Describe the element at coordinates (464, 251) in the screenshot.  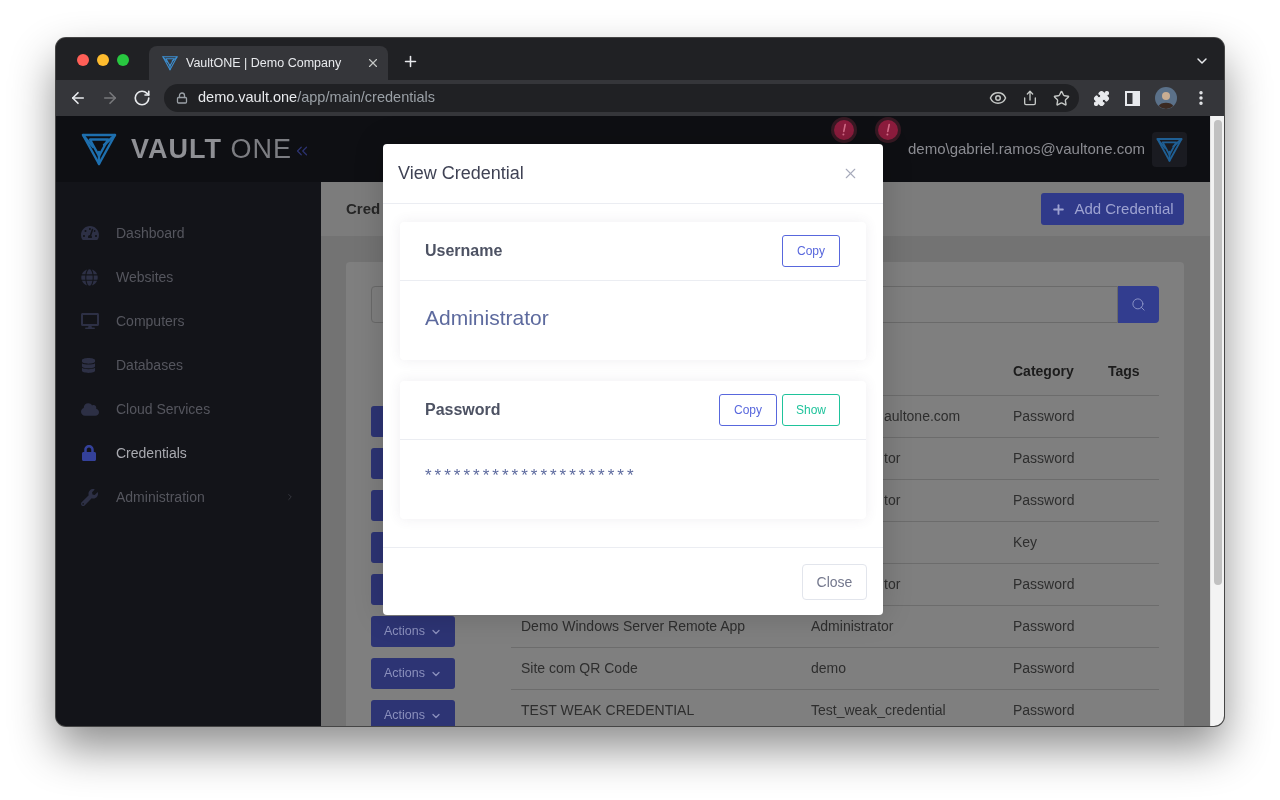
I see `field-label: Username` at that location.